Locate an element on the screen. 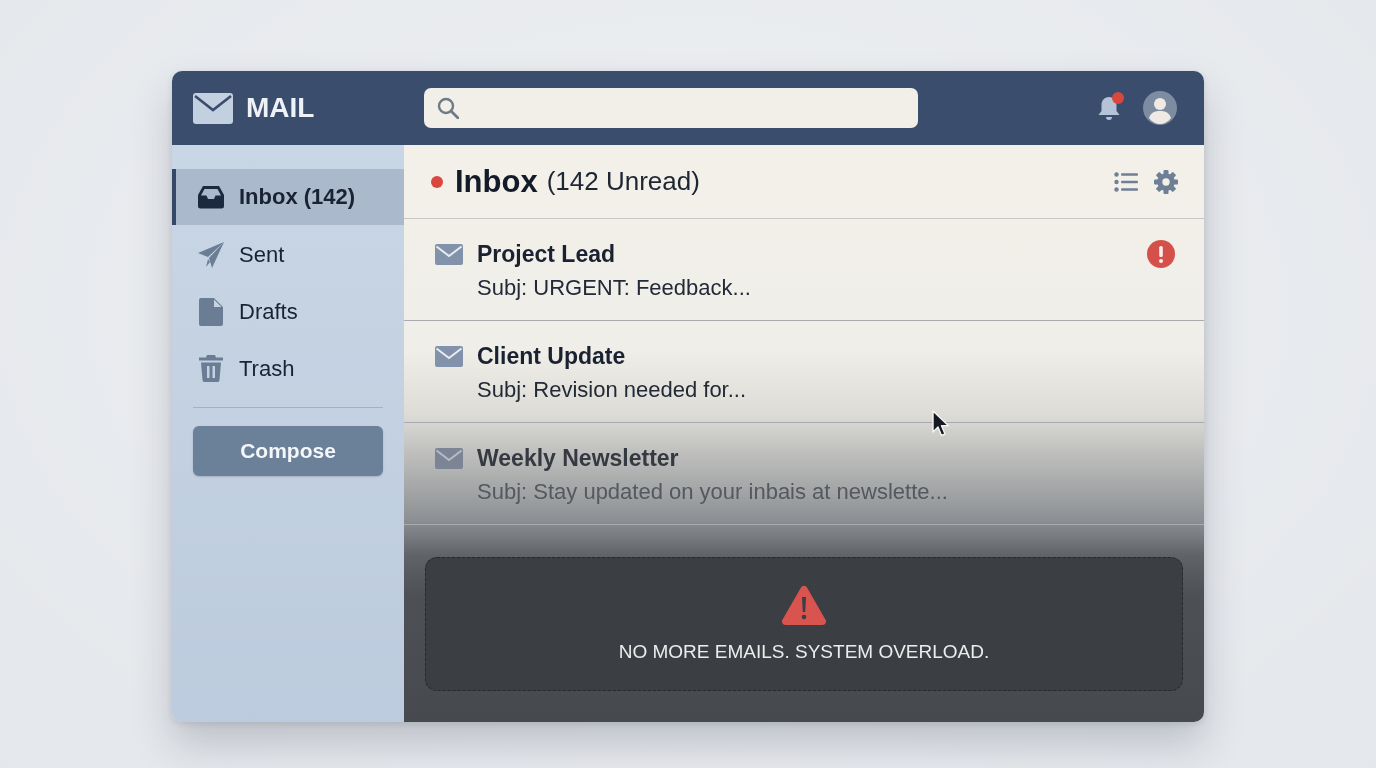 This screenshot has height=768, width=1376. search-field is located at coordinates (671, 108).